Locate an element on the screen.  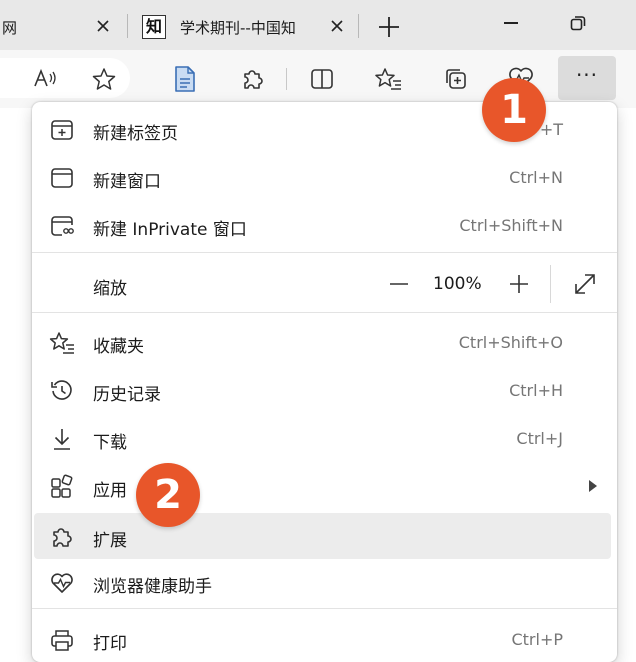
apps-icon is located at coordinates (62, 486).